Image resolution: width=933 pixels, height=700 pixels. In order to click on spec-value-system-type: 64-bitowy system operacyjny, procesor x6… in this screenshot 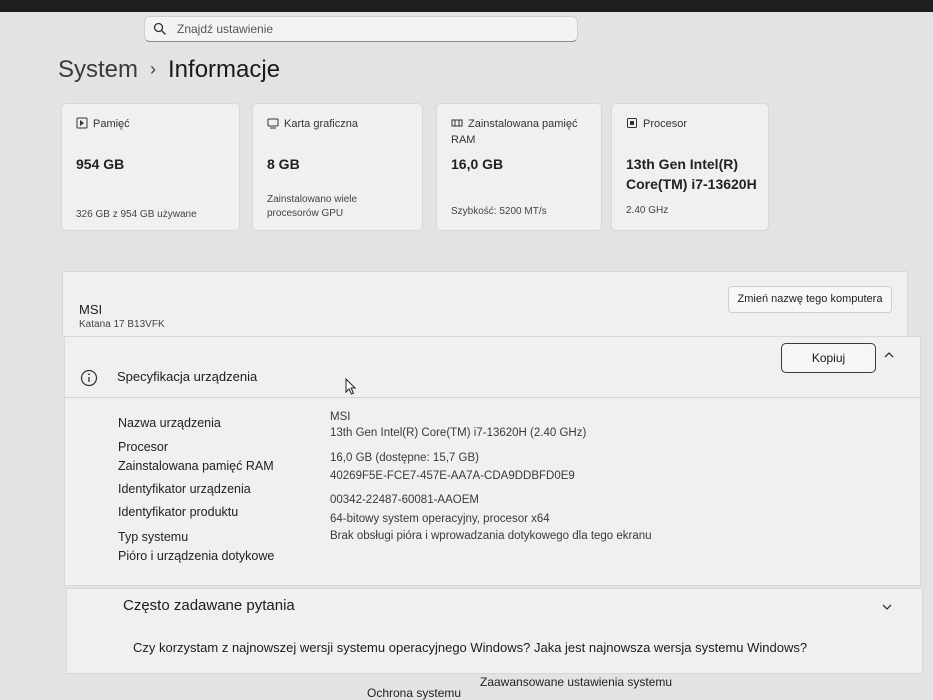, I will do `click(440, 519)`.